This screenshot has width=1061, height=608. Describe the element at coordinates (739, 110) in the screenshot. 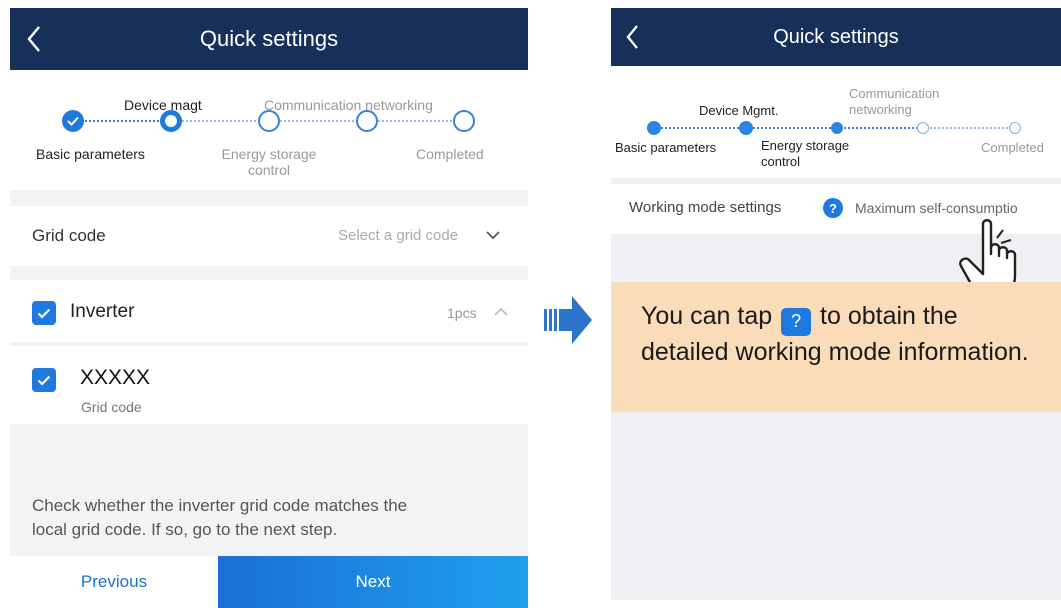

I see `step-label-device-mgmt: Device Mgmt.` at that location.